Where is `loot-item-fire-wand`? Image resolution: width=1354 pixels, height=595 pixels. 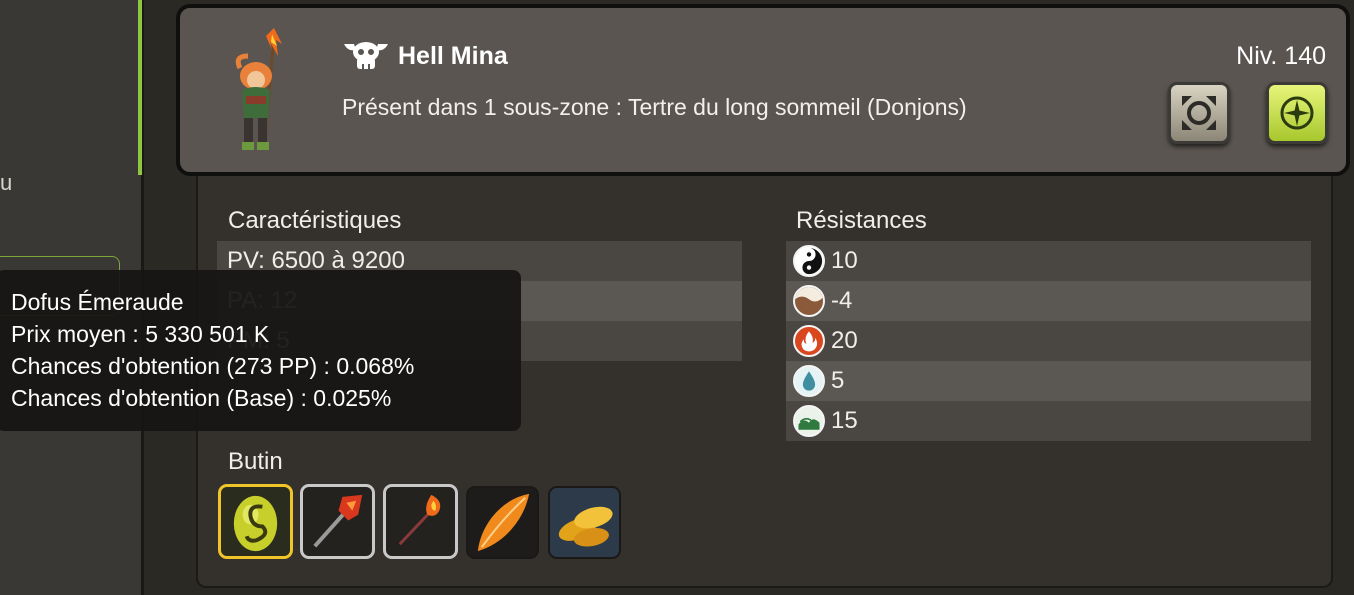 loot-item-fire-wand is located at coordinates (420, 521).